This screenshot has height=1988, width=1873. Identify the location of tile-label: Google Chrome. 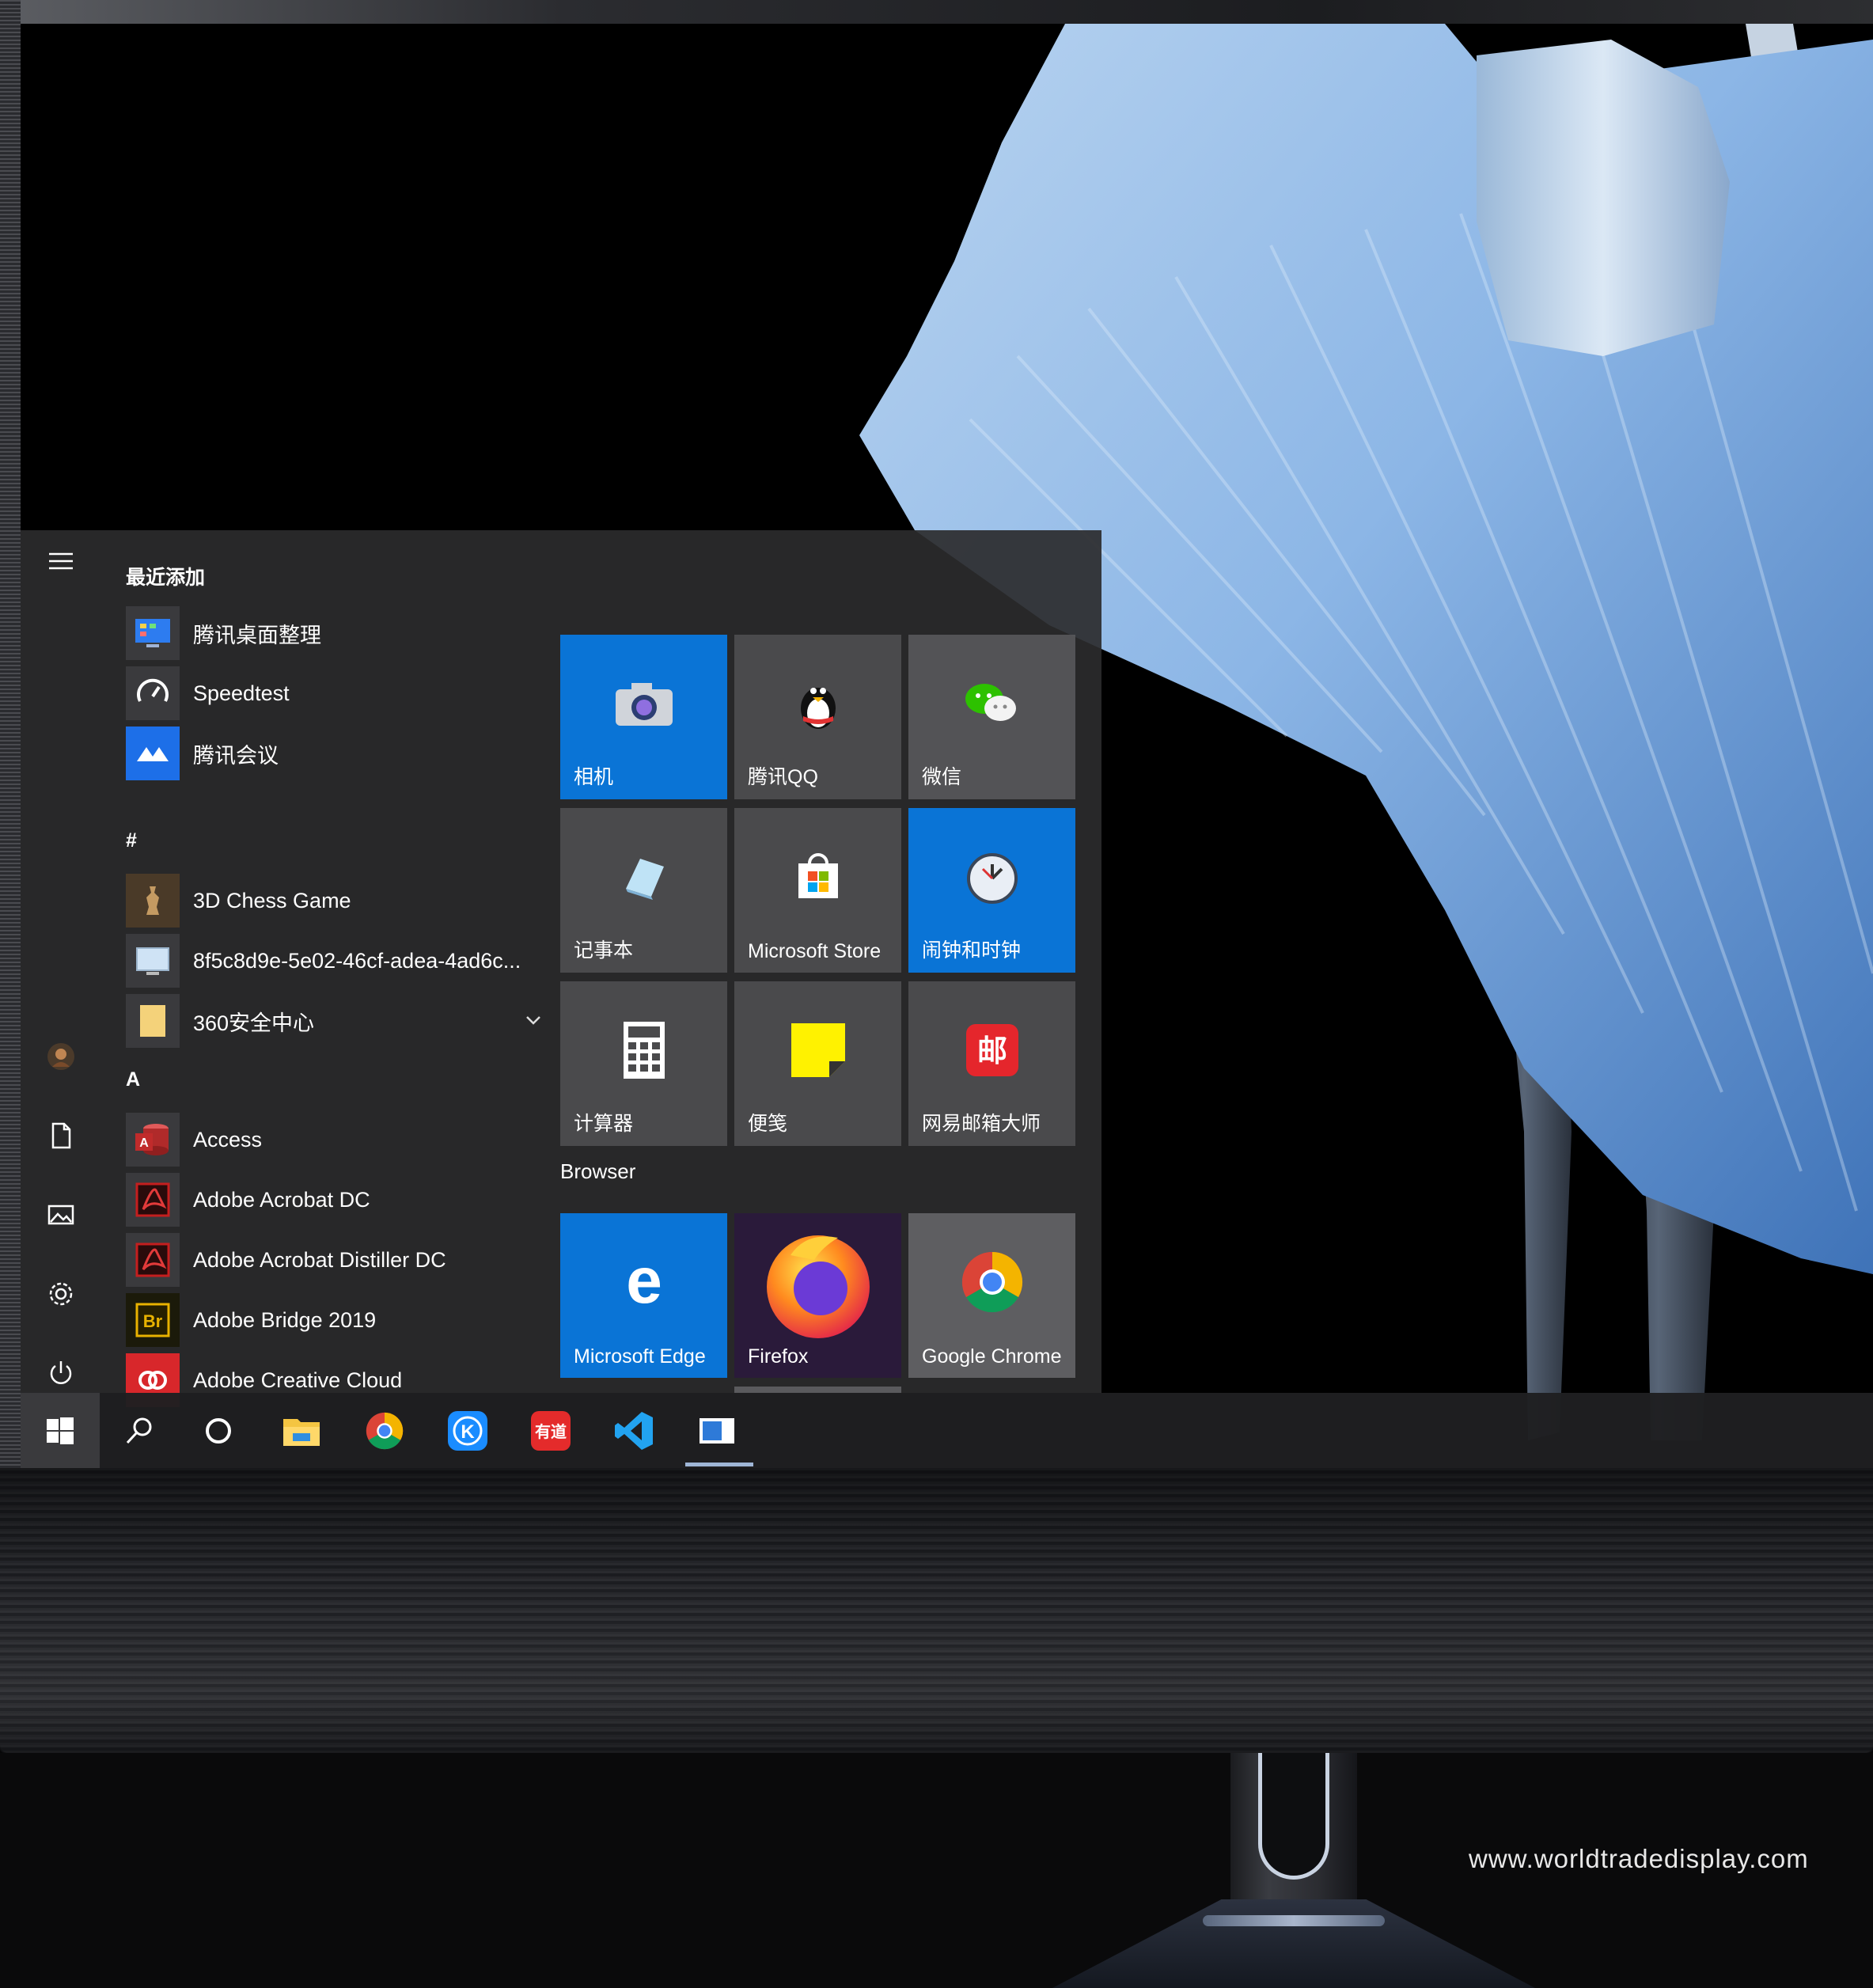
(992, 1356).